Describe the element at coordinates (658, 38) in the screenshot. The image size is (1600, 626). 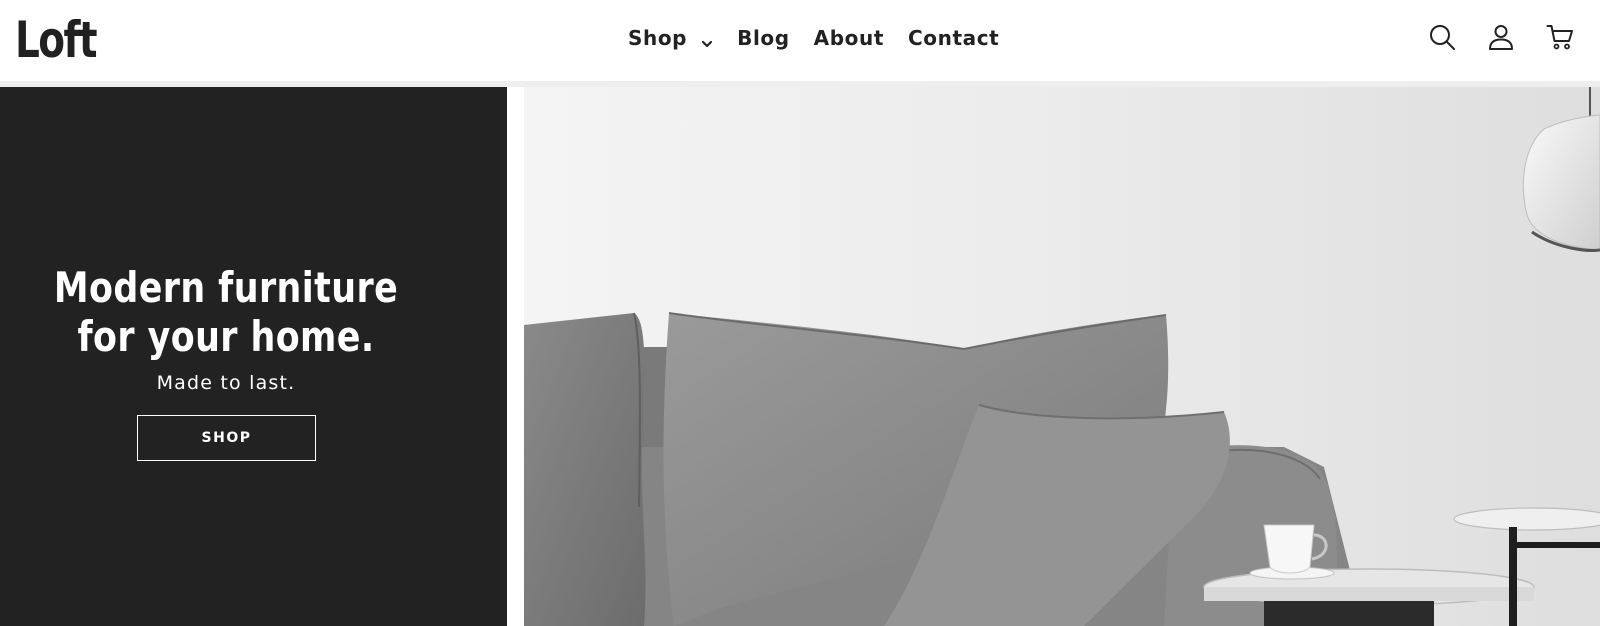
I see `nav-item-shop-label: Shop` at that location.